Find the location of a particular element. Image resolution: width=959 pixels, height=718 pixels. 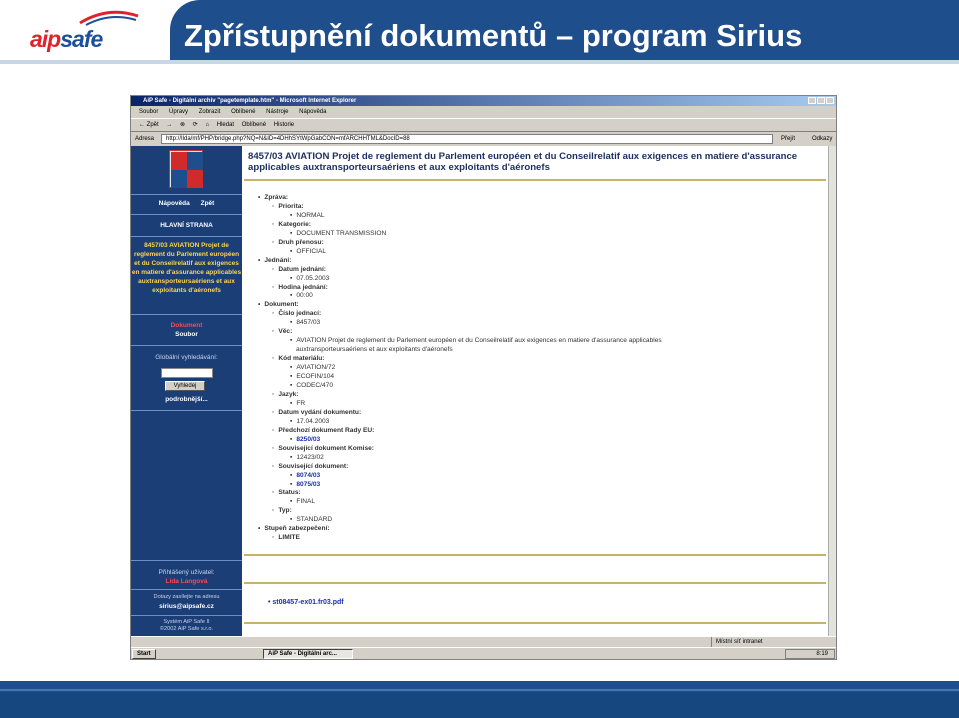

tree-item-text: FR is located at coordinates (301, 403).